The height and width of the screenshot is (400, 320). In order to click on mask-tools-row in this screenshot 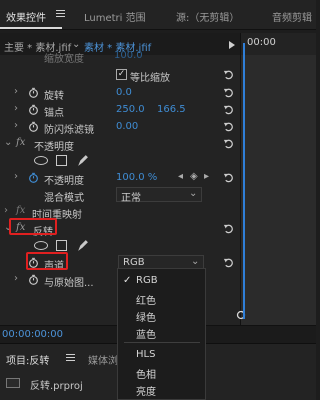, I will do `click(120, 161)`.